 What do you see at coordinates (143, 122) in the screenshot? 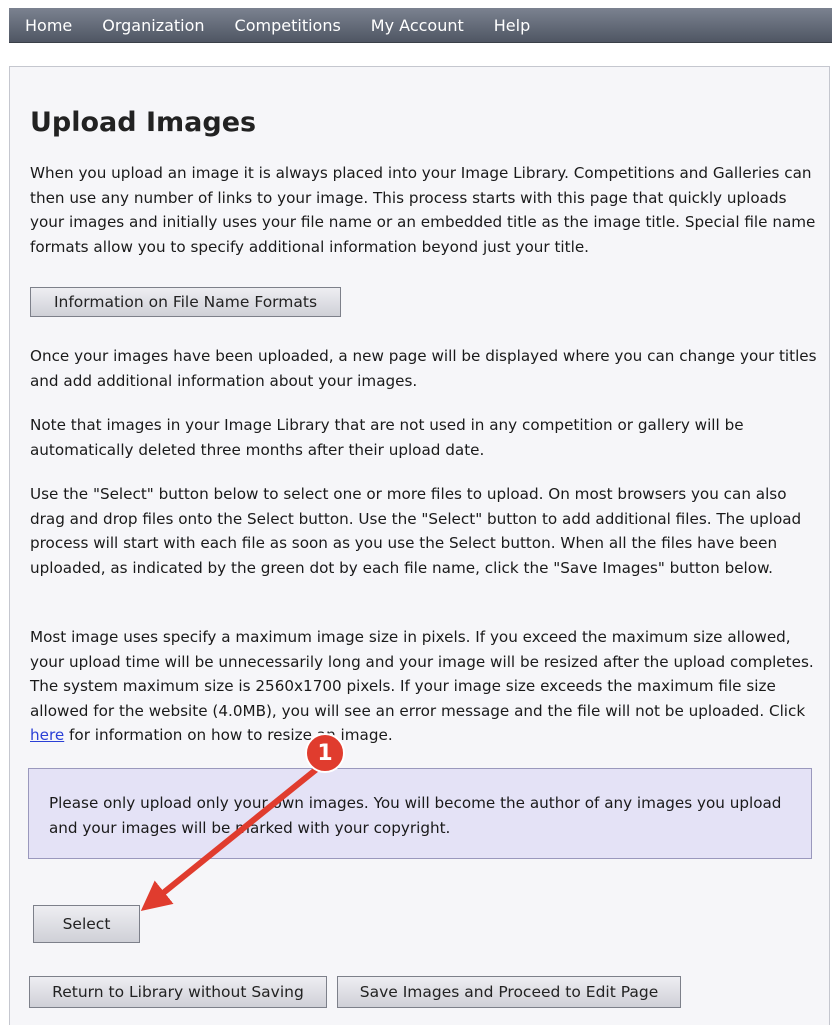
I see `page-title: Upload Images` at bounding box center [143, 122].